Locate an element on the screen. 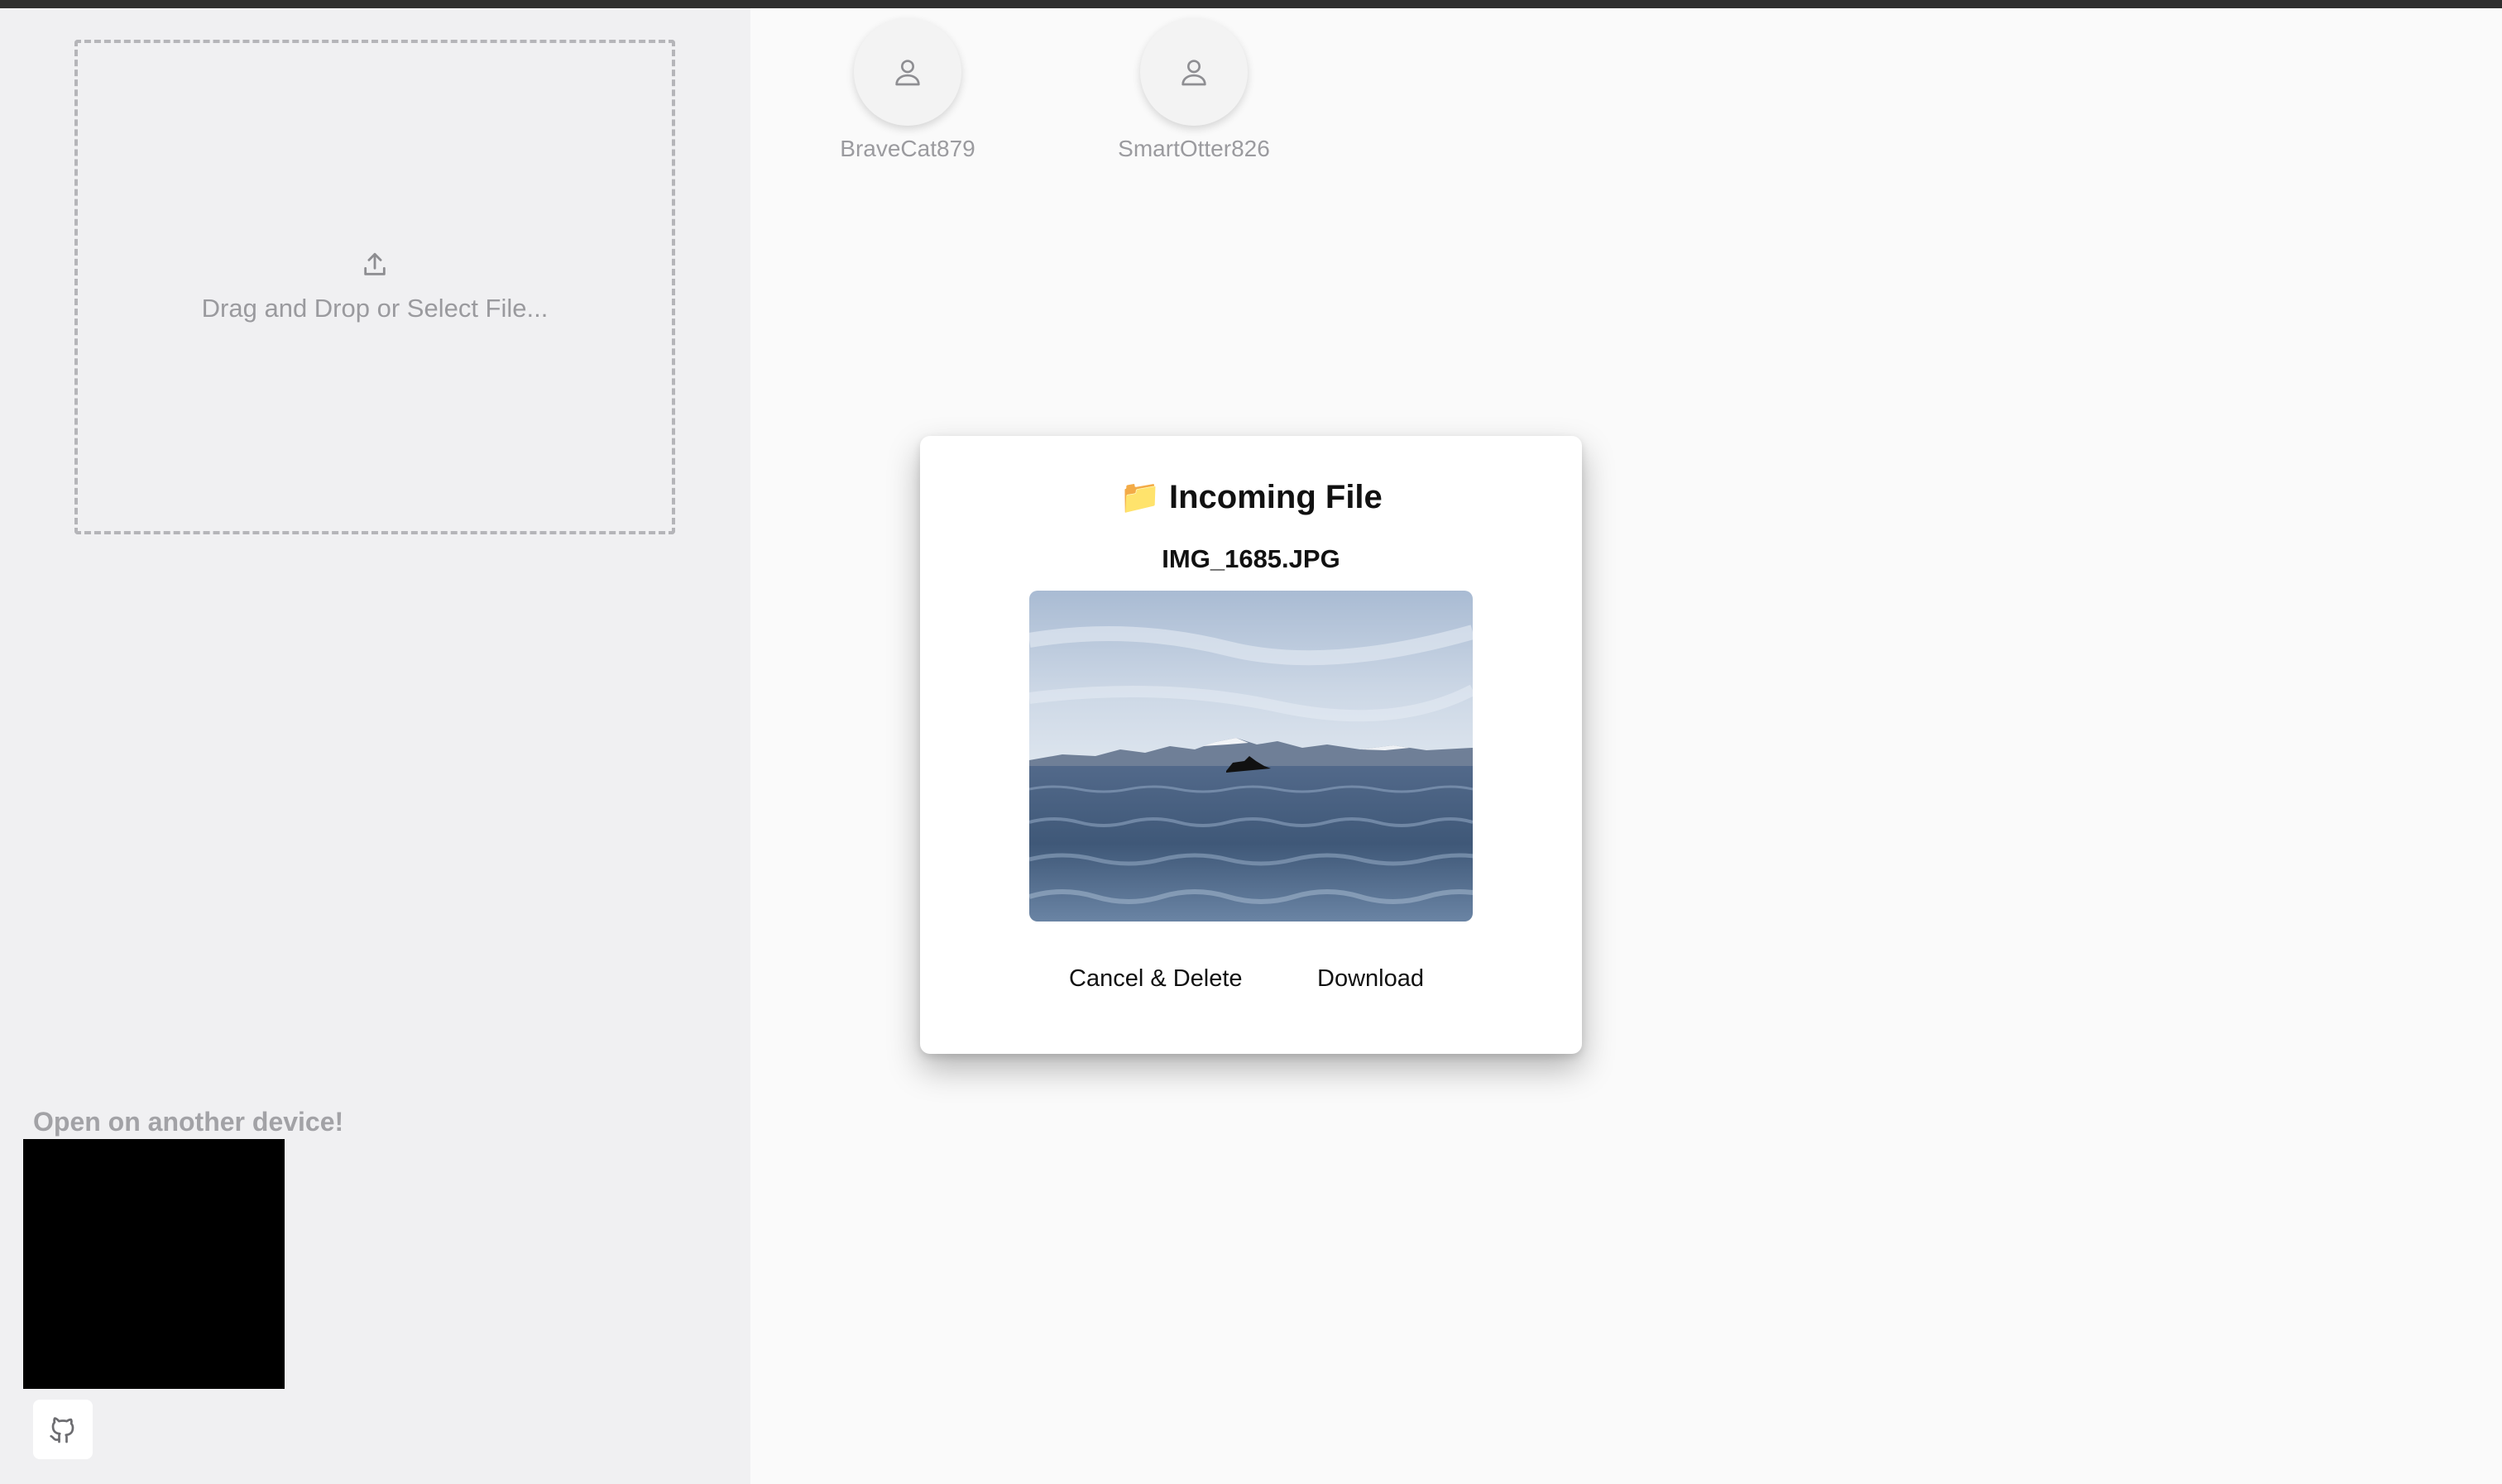 The image size is (2502, 1484). dialog-title: 📁 Incoming File is located at coordinates (1251, 496).